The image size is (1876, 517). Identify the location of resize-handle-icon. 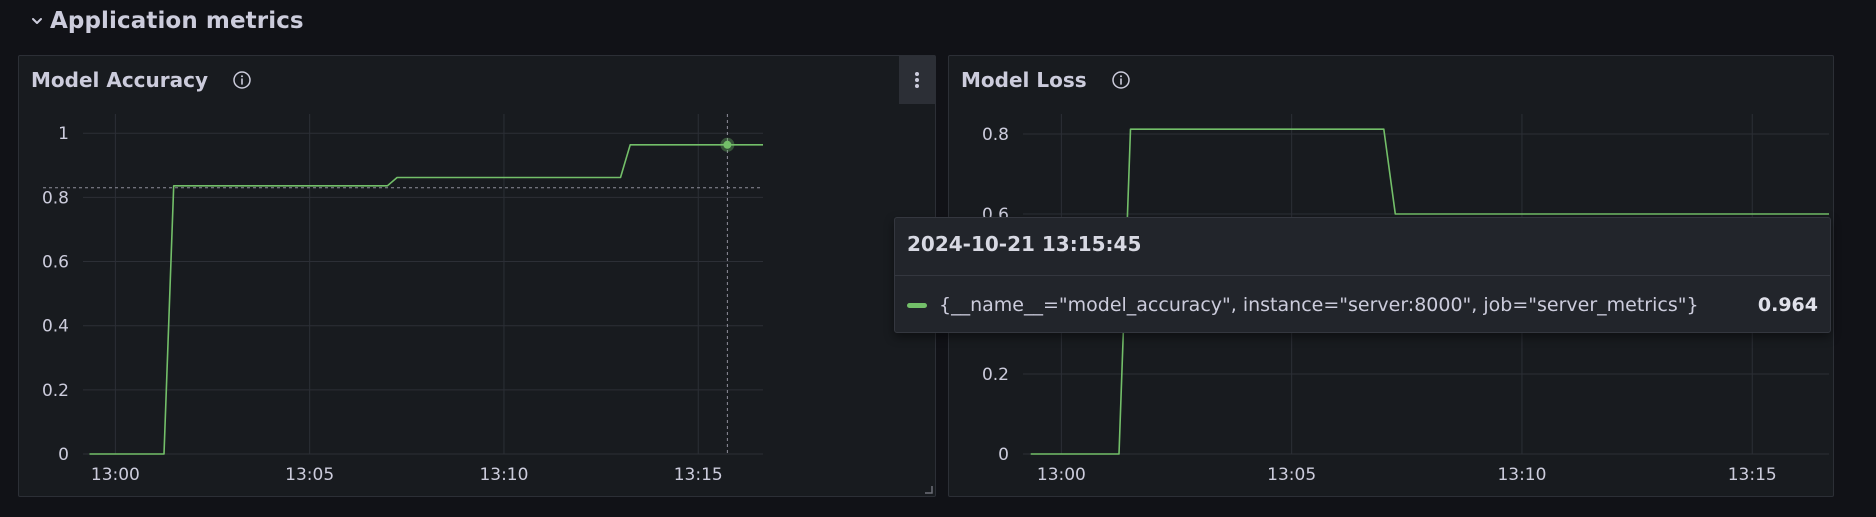
(928, 489).